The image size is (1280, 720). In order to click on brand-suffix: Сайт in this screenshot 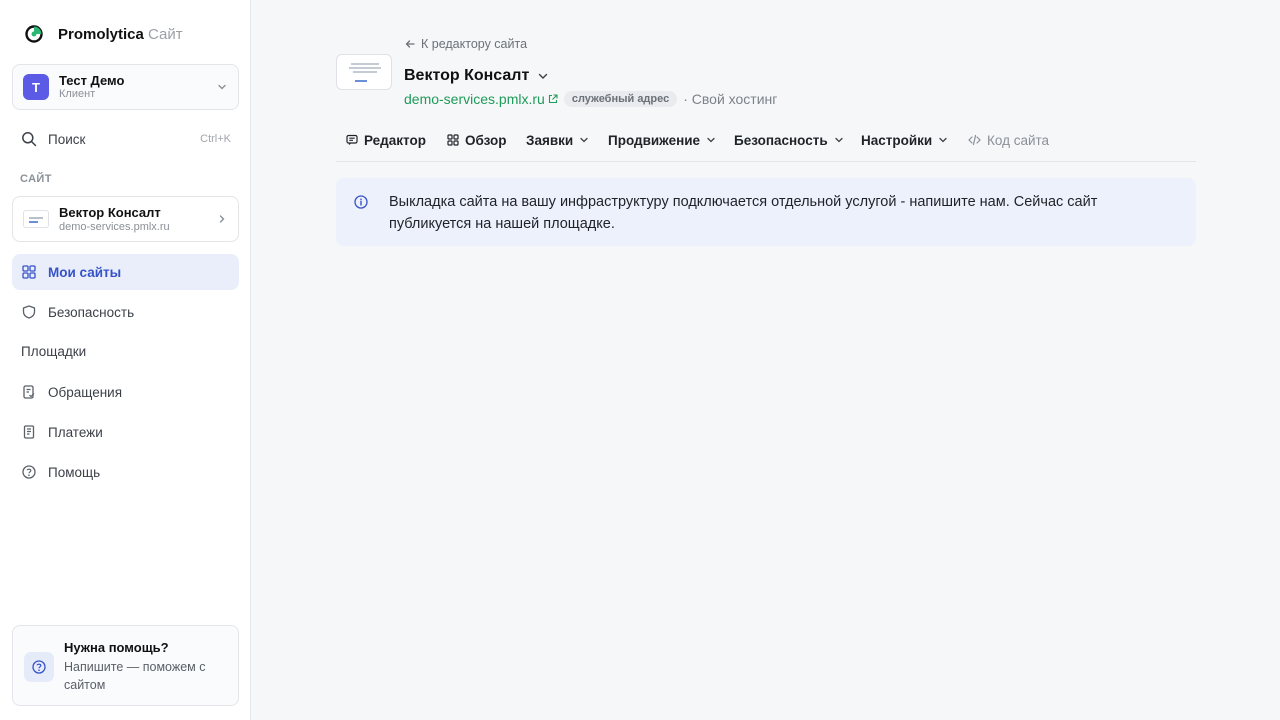, I will do `click(165, 34)`.